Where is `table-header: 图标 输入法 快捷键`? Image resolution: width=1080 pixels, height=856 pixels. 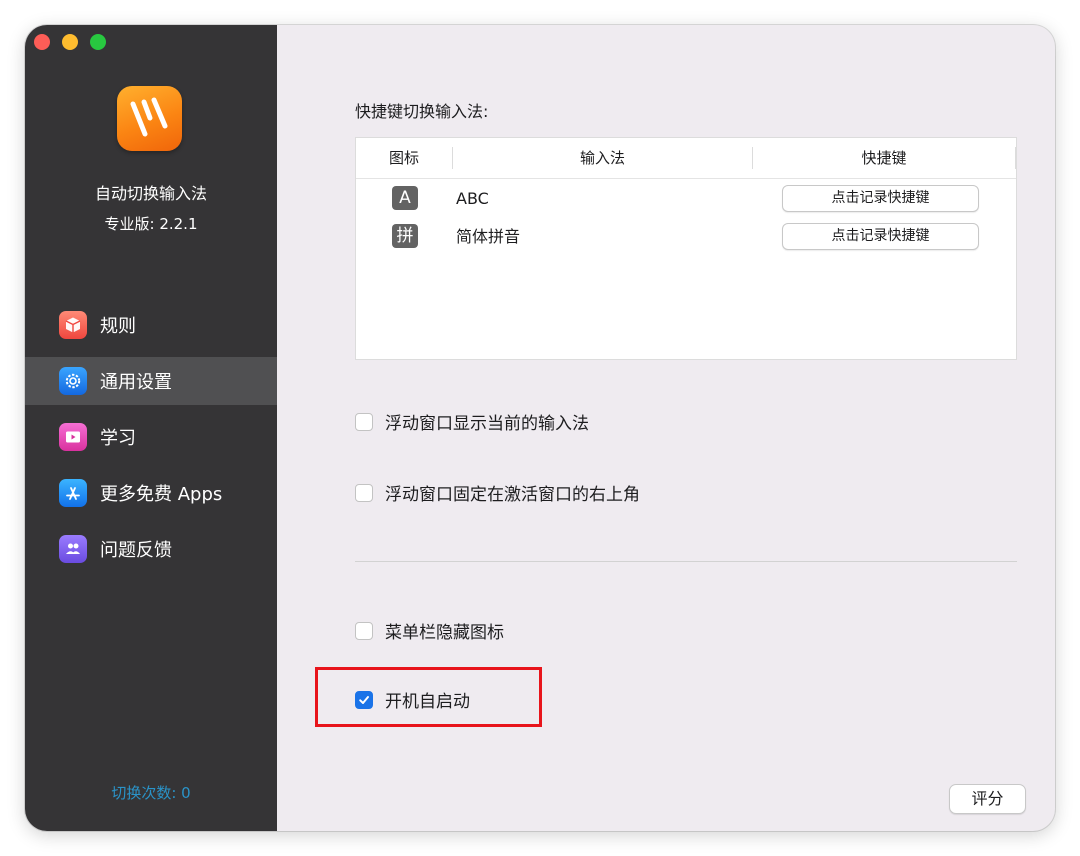
table-header: 图标 输入法 快捷键 is located at coordinates (686, 158).